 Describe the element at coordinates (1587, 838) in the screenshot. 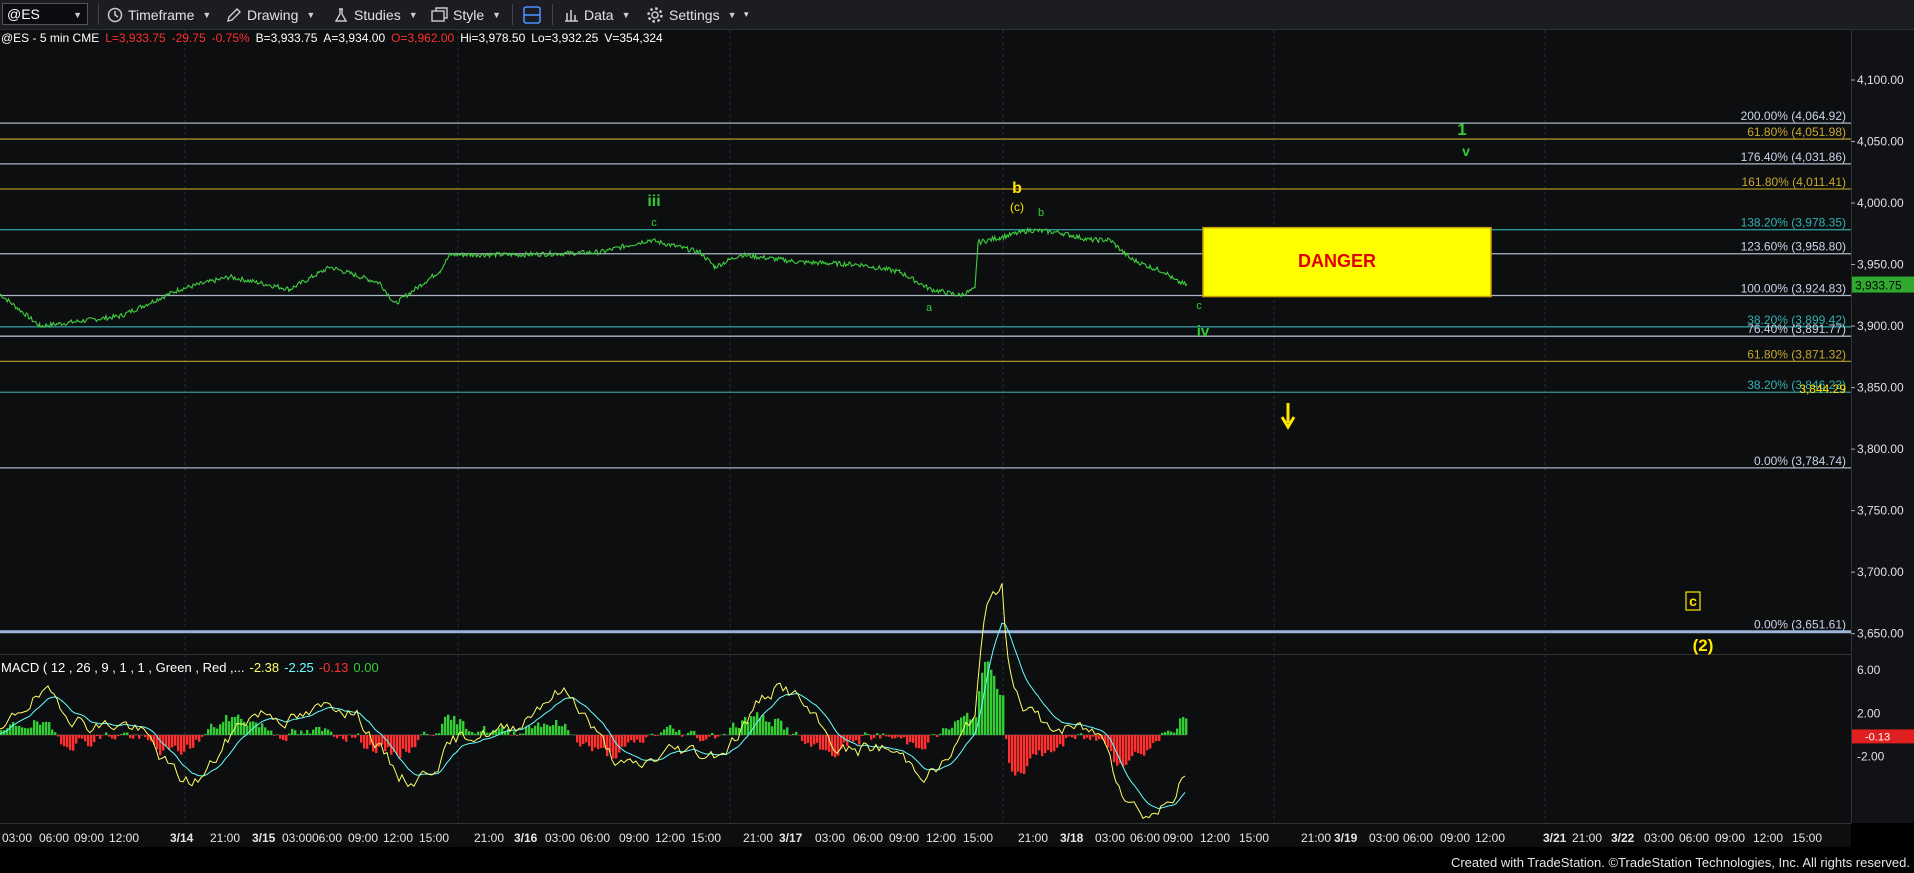

I see `time-axis-label: 21:00` at that location.